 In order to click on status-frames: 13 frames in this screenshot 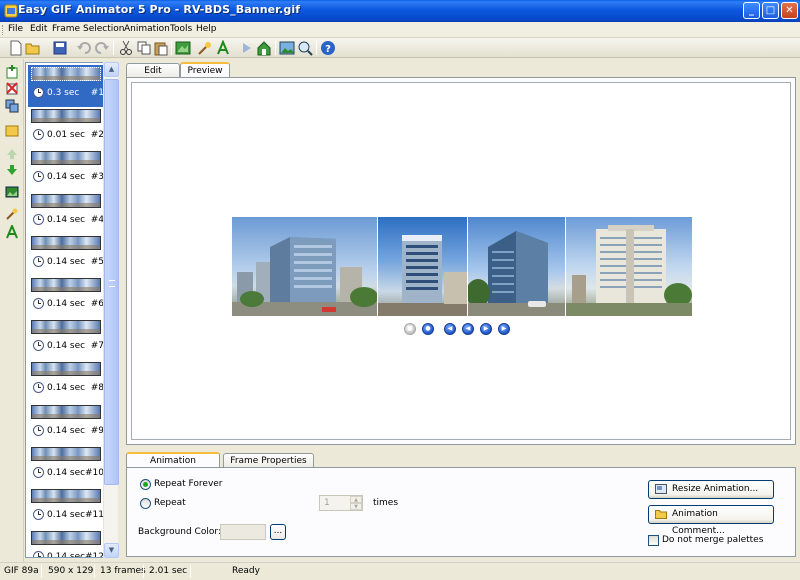, I will do `click(123, 571)`.